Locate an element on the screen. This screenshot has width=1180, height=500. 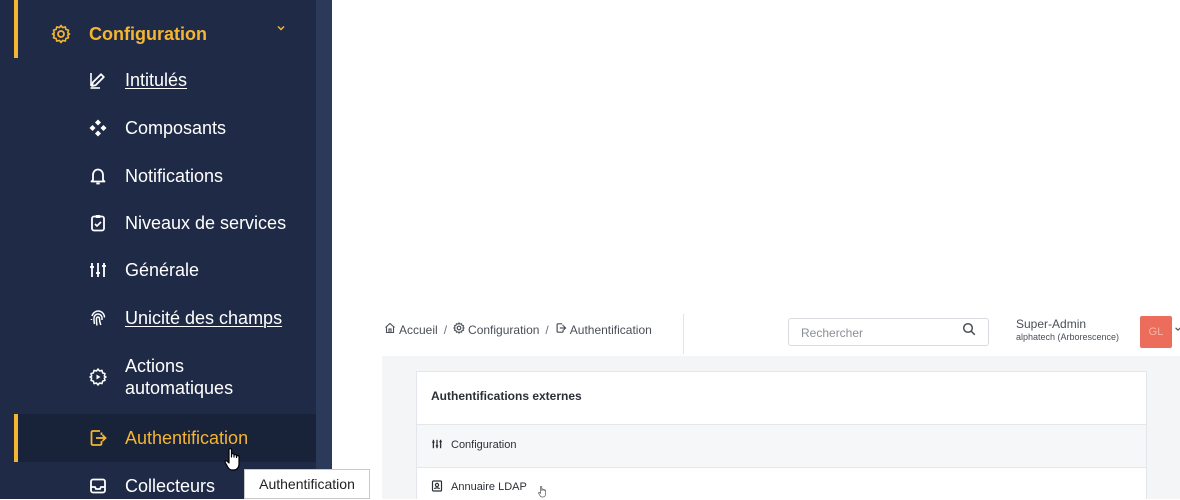
tooltip: Authentification is located at coordinates (307, 484).